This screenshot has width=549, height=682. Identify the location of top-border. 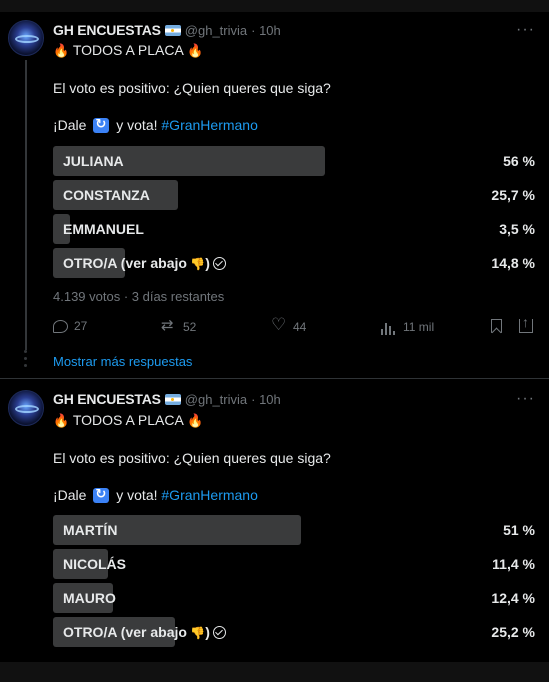
(274, 6).